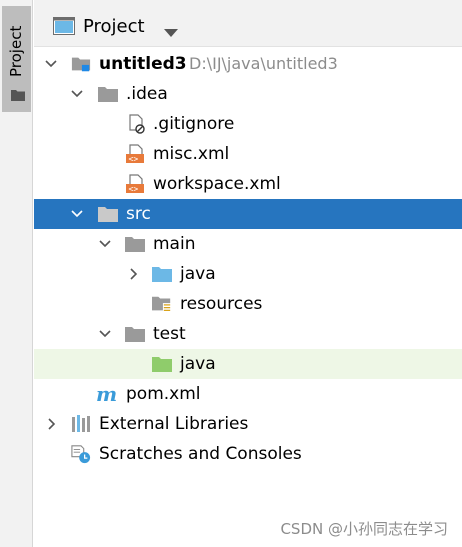 Image resolution: width=462 pixels, height=547 pixels. What do you see at coordinates (248, 94) in the screenshot?
I see `tree-item-idea: .idea` at bounding box center [248, 94].